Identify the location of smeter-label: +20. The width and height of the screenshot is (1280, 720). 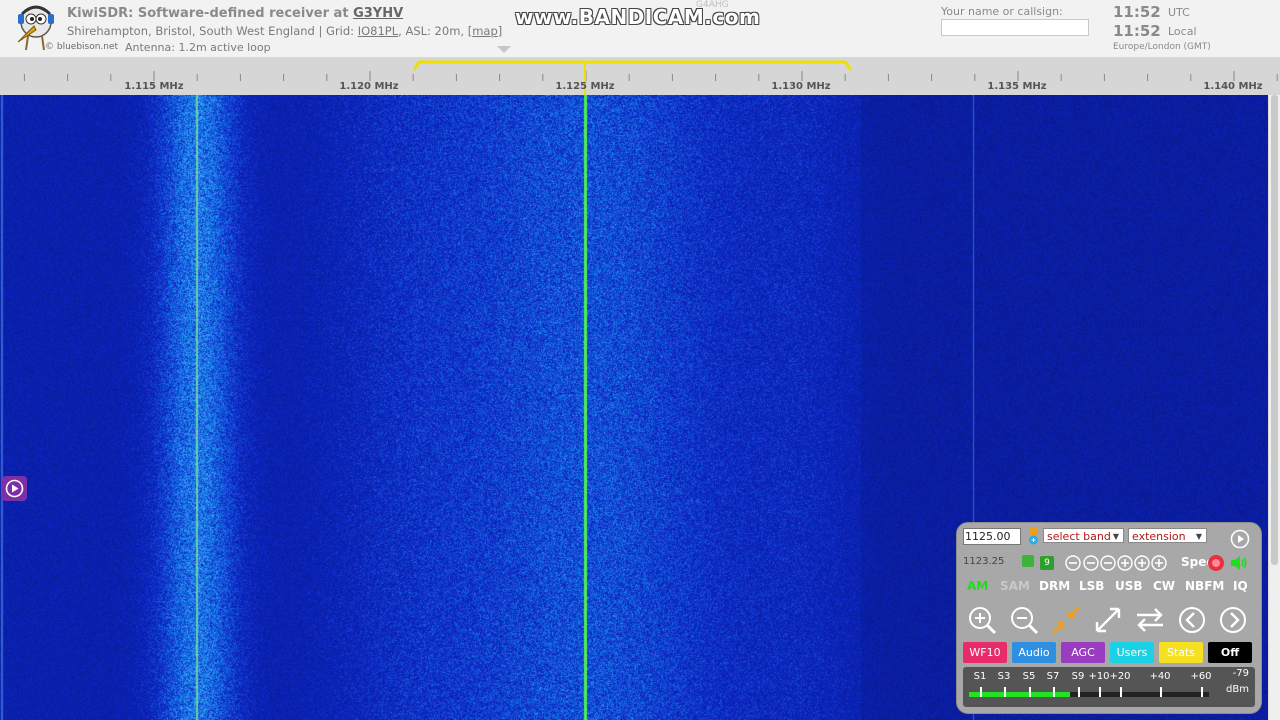
(1120, 676).